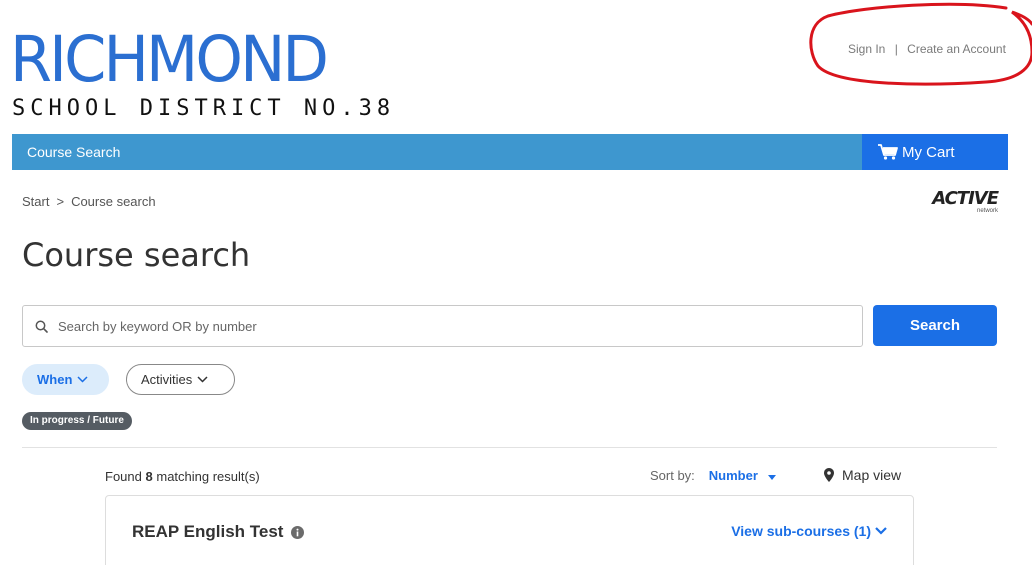 This screenshot has height=565, width=1032. What do you see at coordinates (77, 421) in the screenshot?
I see `active-filter-tag: In progress / Future` at bounding box center [77, 421].